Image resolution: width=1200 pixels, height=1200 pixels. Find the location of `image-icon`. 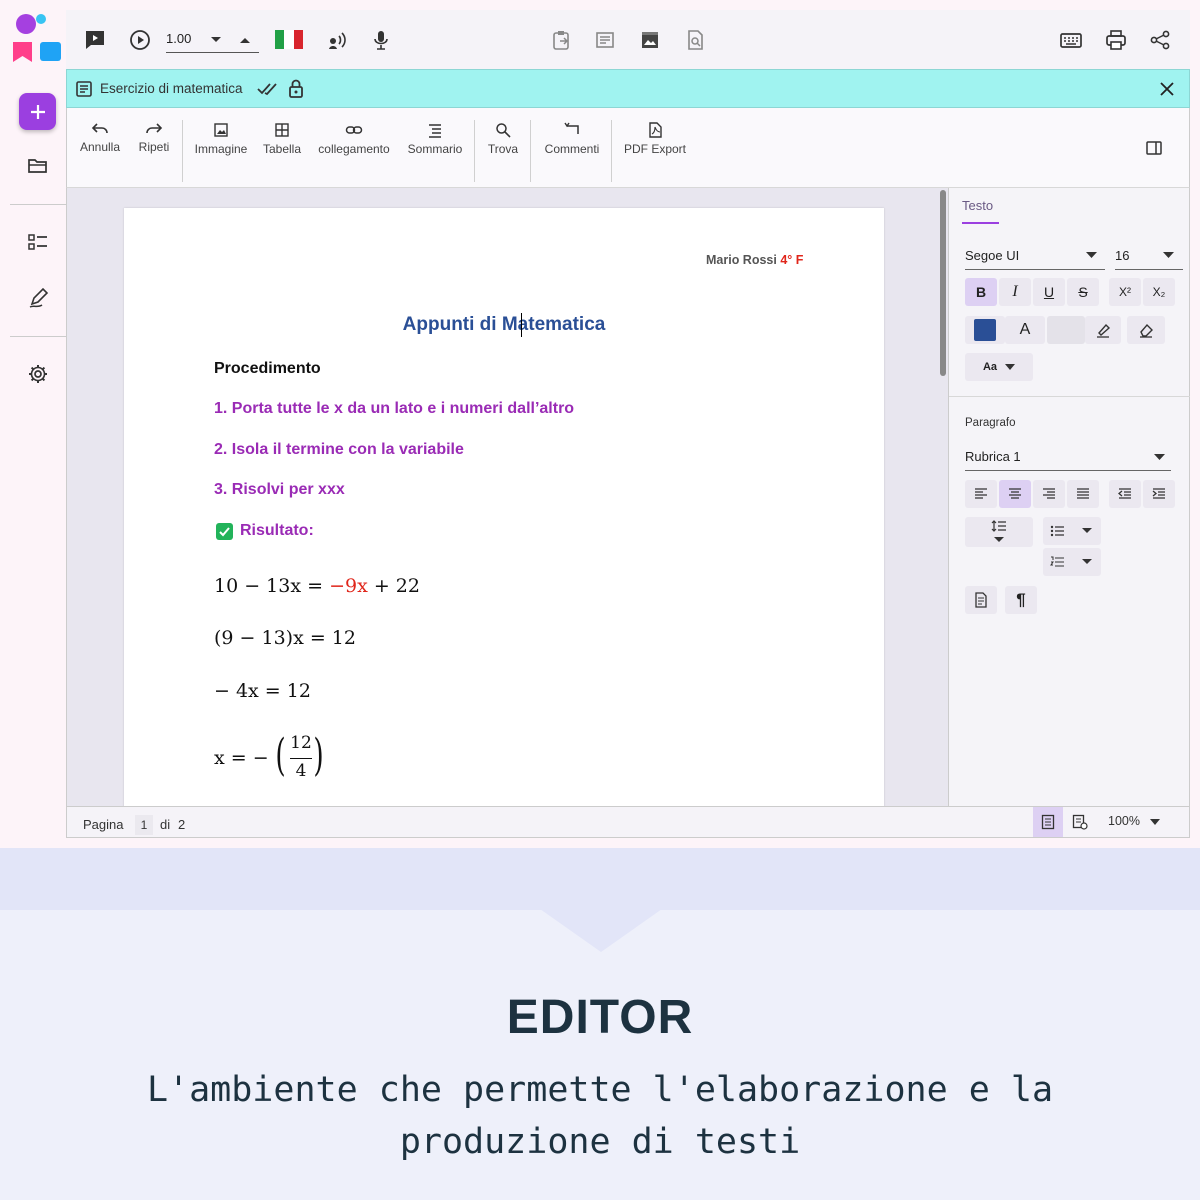

image-icon is located at coordinates (221, 130).